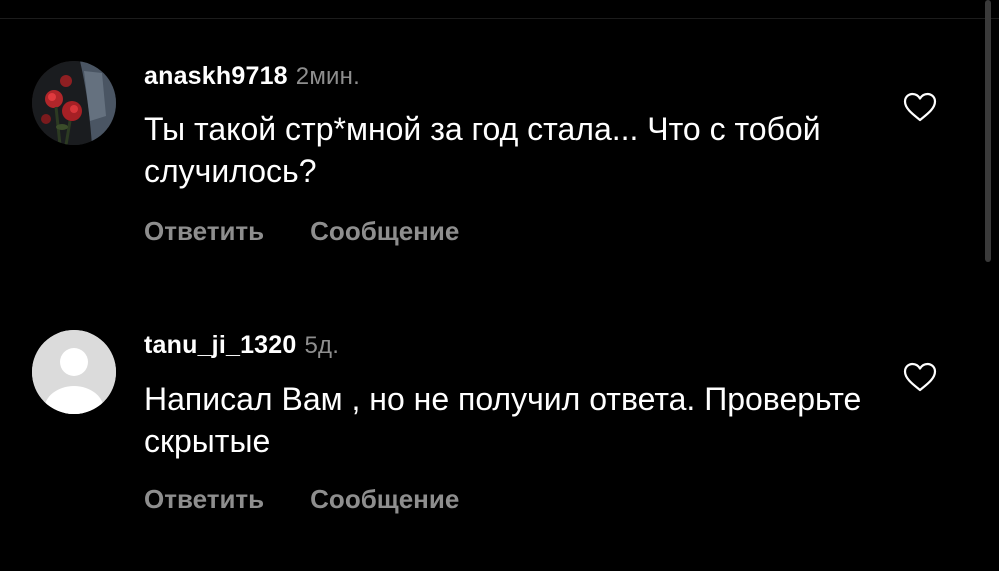 The image size is (999, 571). Describe the element at coordinates (988, 131) in the screenshot. I see `scrollbar` at that location.